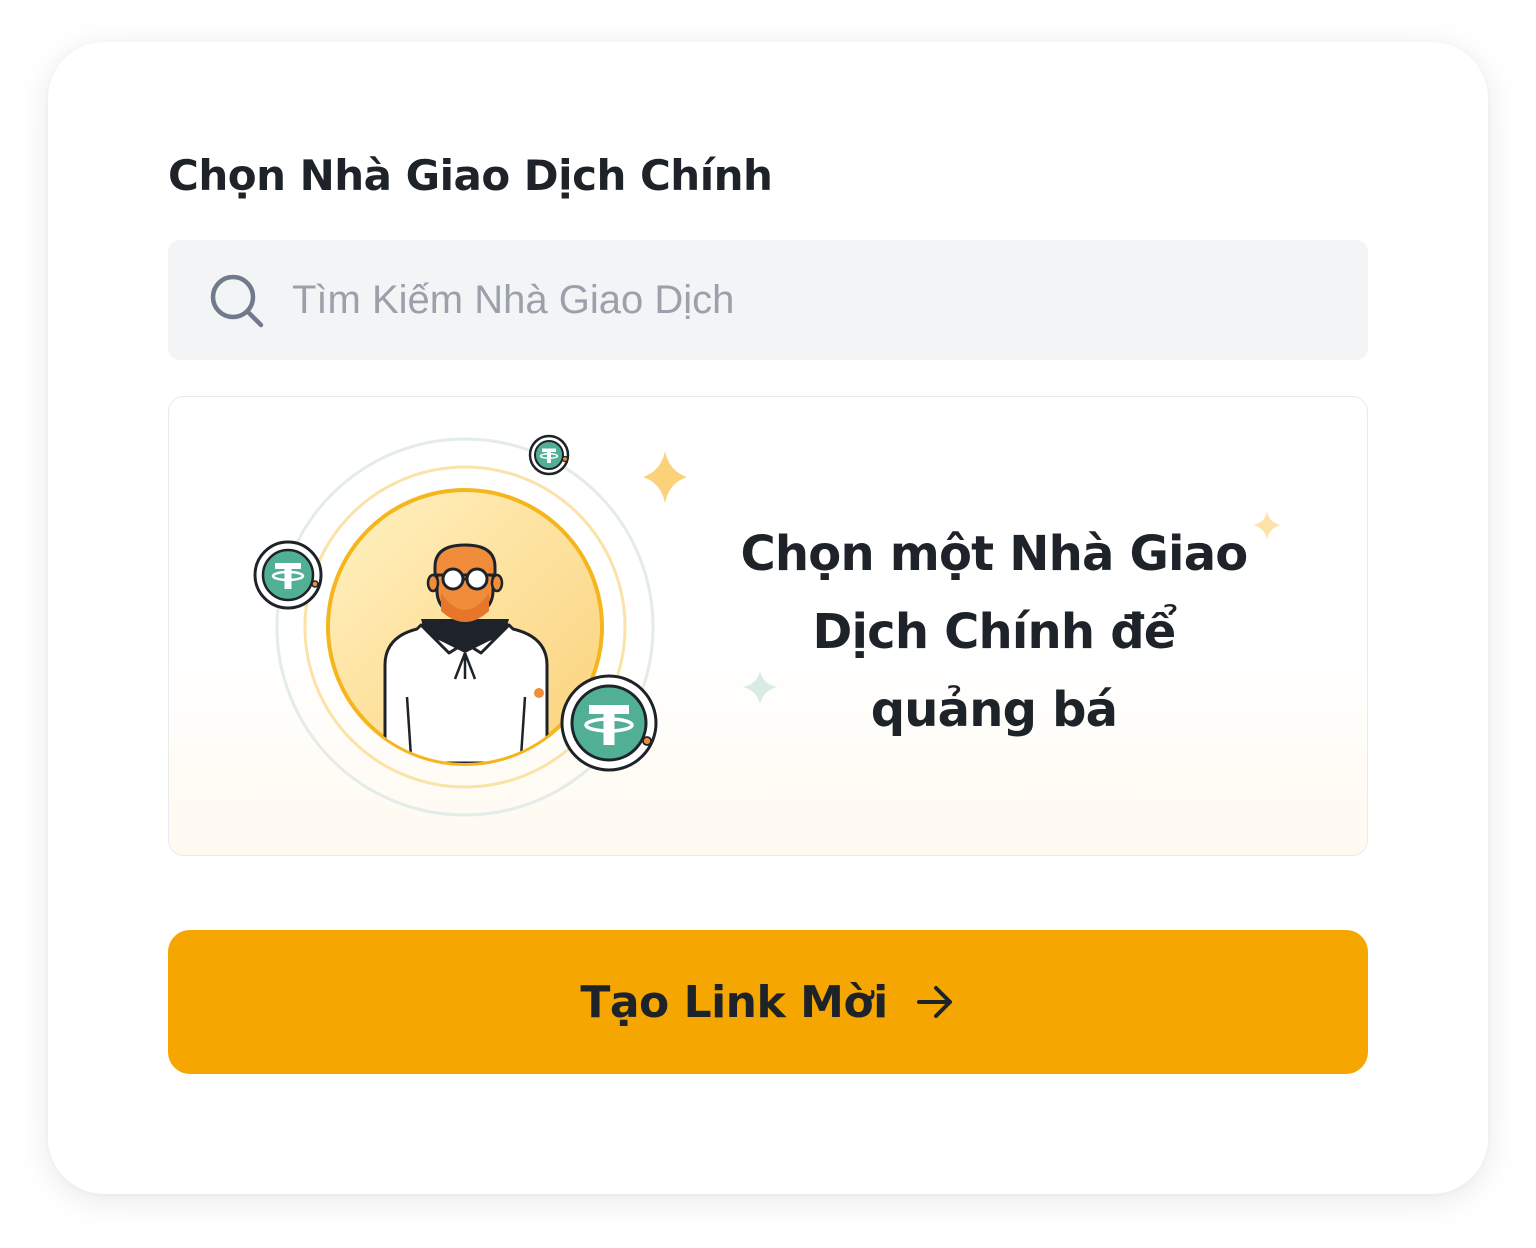  What do you see at coordinates (994, 632) in the screenshot?
I see `empty-state-message: Chọn một Nhà Giao Dịch Chính để quảng bá` at bounding box center [994, 632].